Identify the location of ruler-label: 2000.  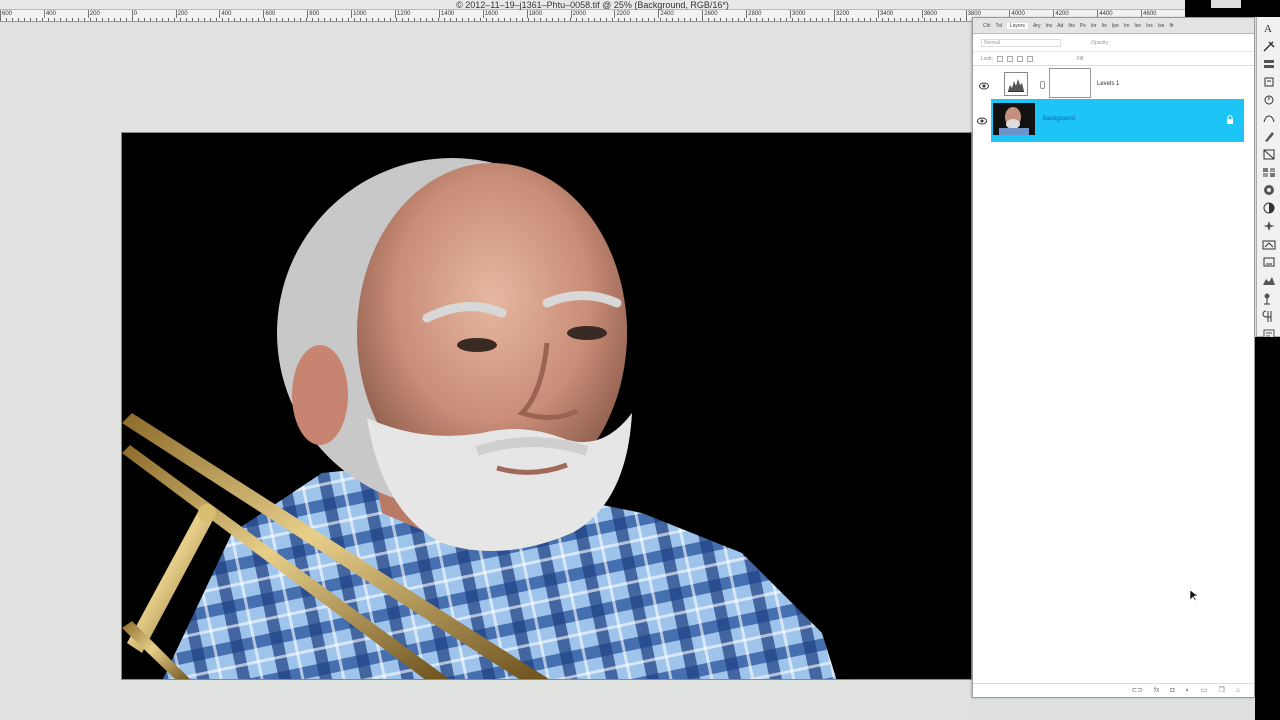
(592, 14).